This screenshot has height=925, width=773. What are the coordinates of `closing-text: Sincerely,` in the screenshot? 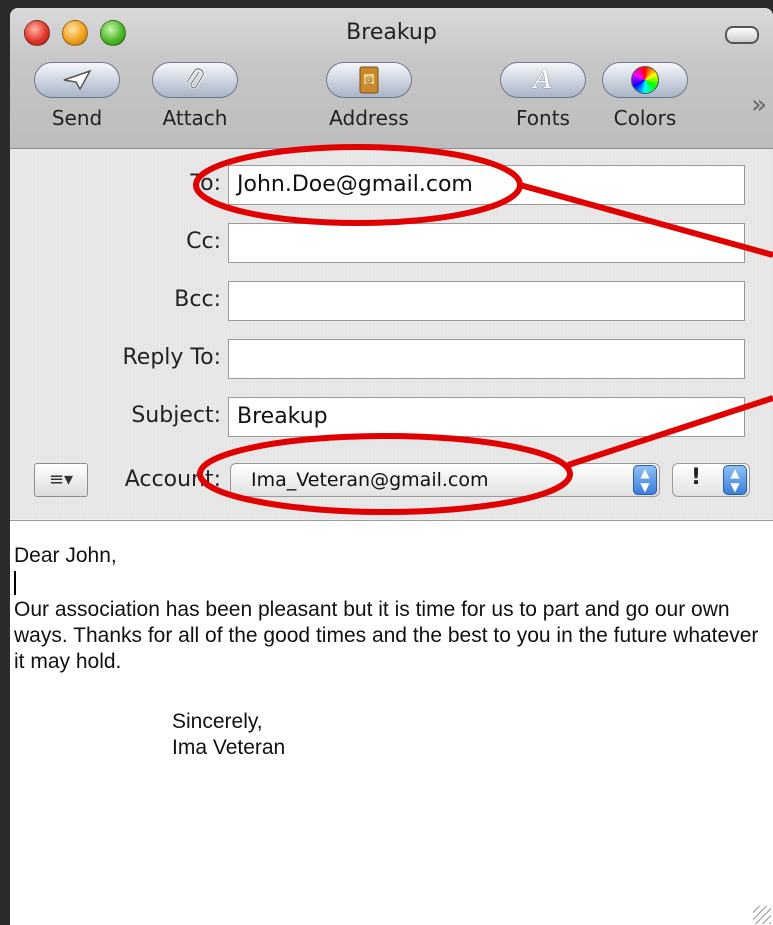 It's located at (217, 721).